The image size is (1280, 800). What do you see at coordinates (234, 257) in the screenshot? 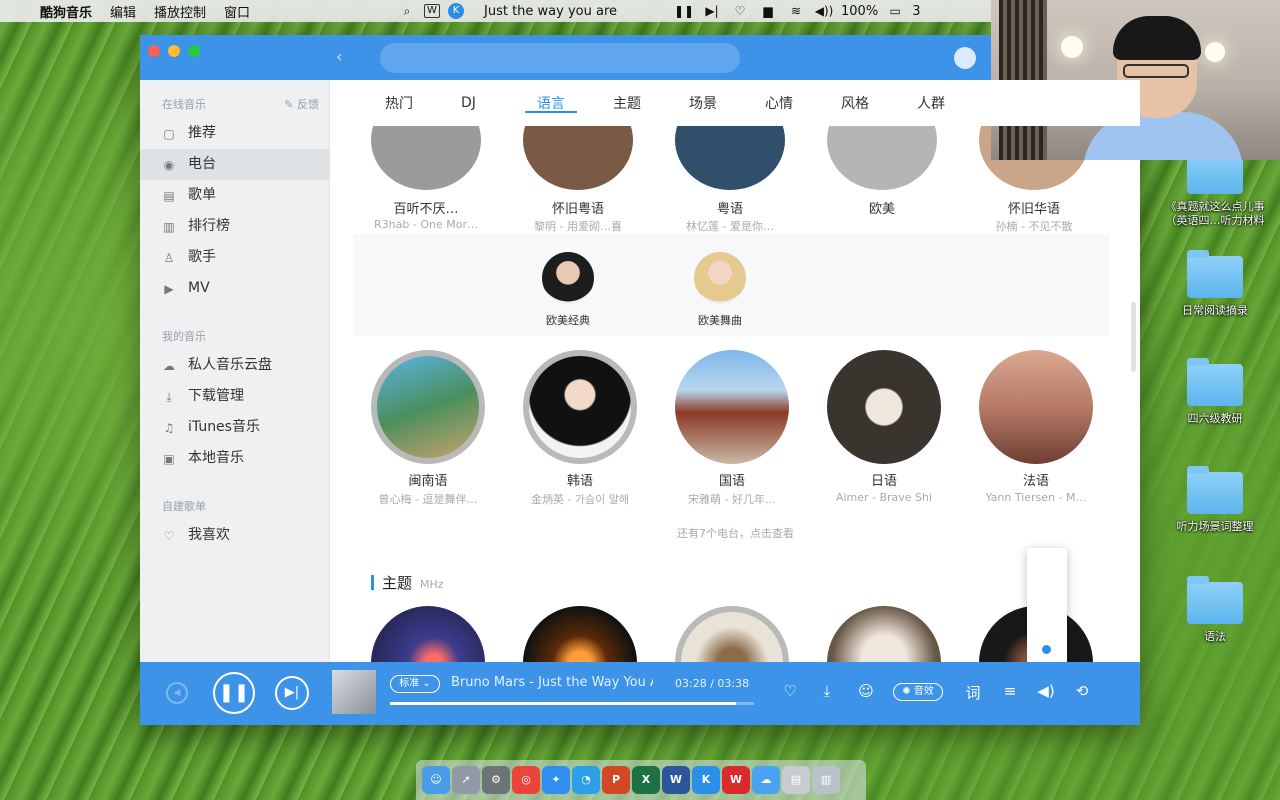
I see `sidebar-item-singer: ♙ 歌手` at bounding box center [234, 257].